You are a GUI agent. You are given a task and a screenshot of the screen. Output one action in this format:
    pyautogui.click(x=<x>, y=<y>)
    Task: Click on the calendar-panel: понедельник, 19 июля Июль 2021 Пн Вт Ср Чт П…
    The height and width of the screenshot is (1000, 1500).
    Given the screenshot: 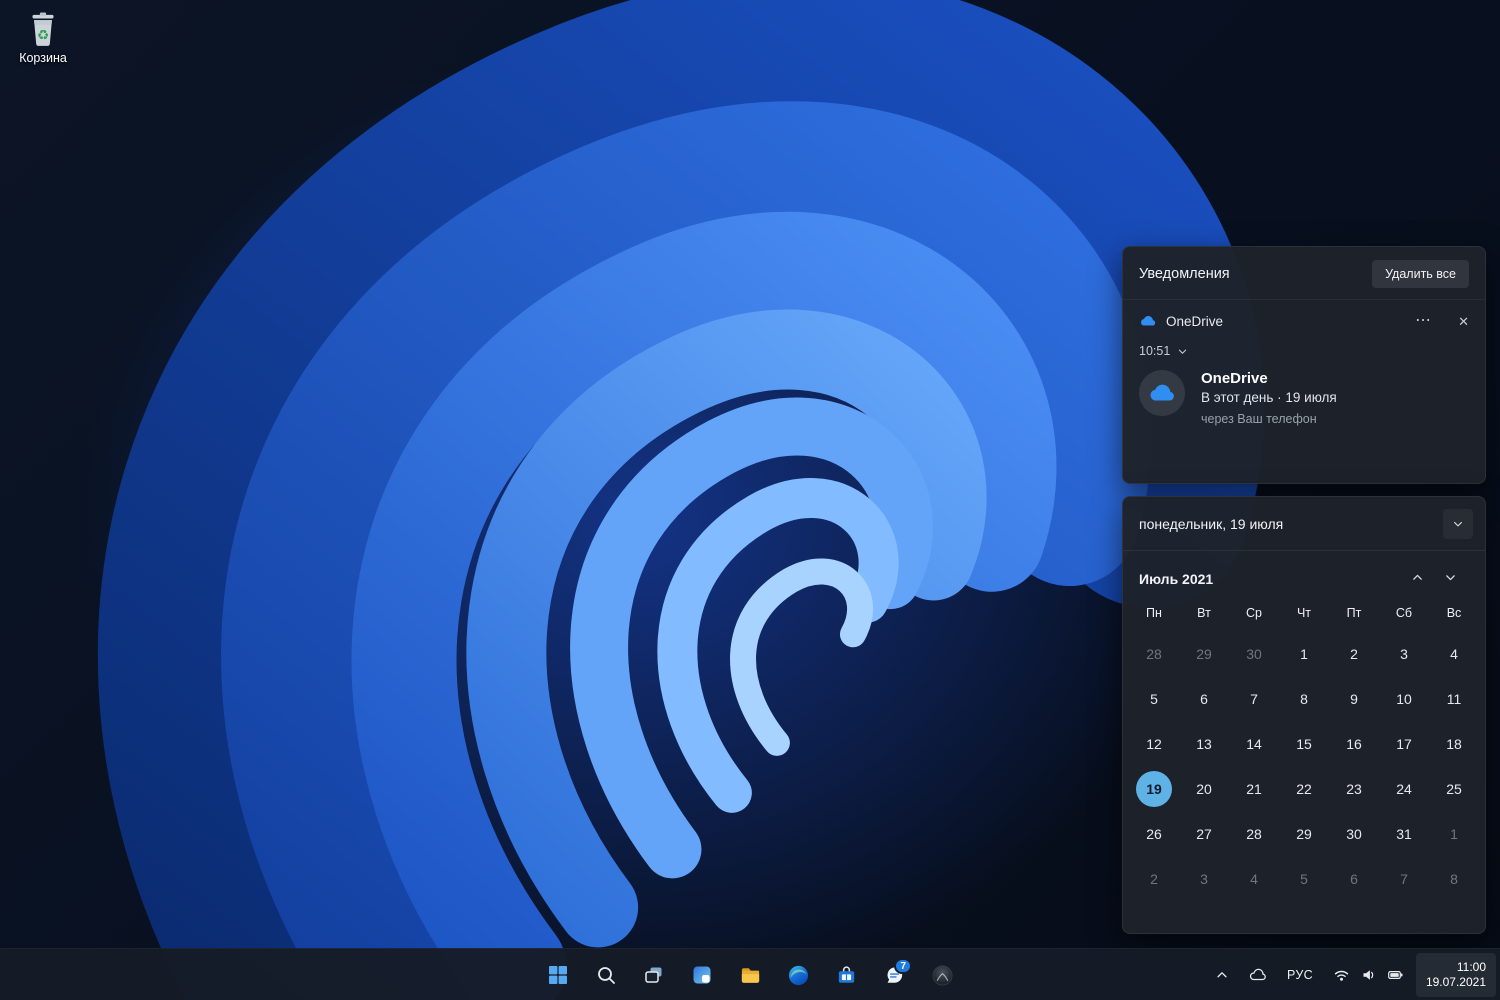 What is the action you would take?
    pyautogui.click(x=1304, y=715)
    